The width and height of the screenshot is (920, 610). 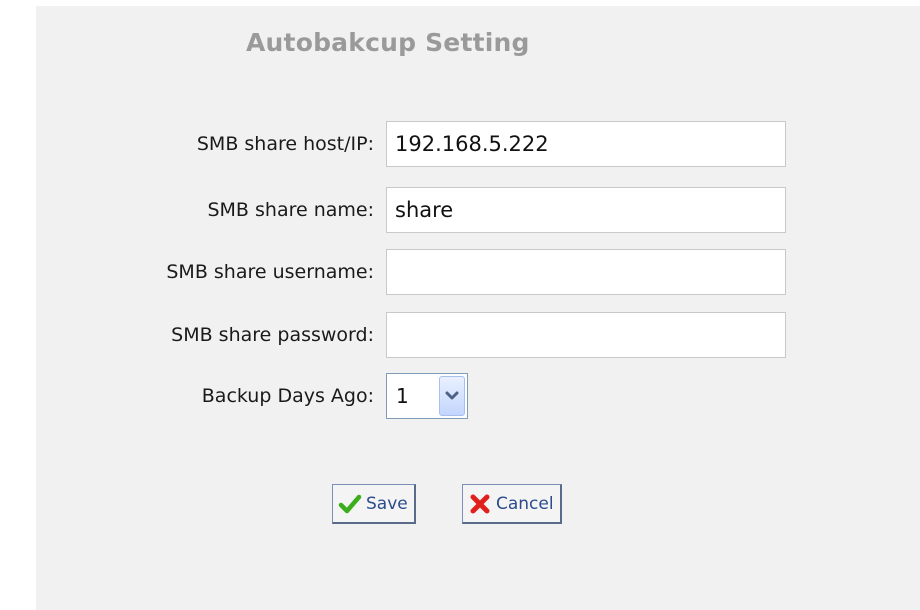 I want to click on backup-days-value: 1, so click(x=402, y=396).